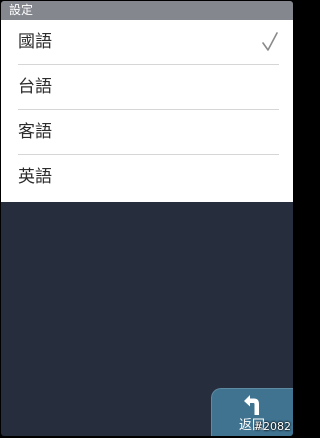  Describe the element at coordinates (270, 41) in the screenshot. I see `checkmark-icon` at that location.